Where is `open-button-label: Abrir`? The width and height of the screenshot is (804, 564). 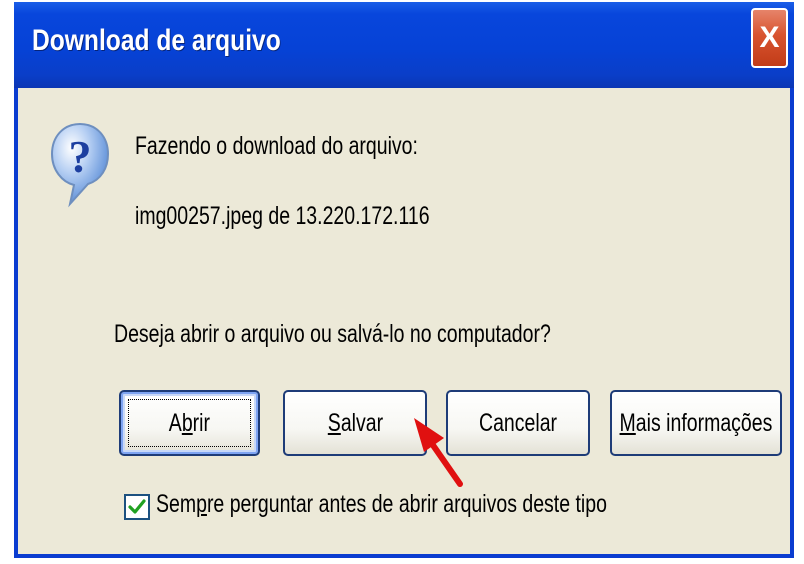 open-button-label: Abrir is located at coordinates (189, 422).